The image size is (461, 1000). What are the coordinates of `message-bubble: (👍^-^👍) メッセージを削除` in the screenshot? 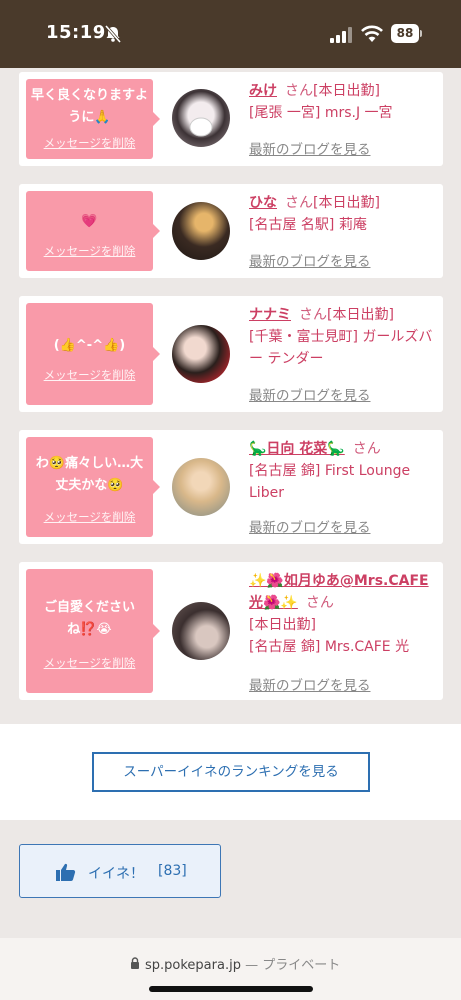 It's located at (93, 354).